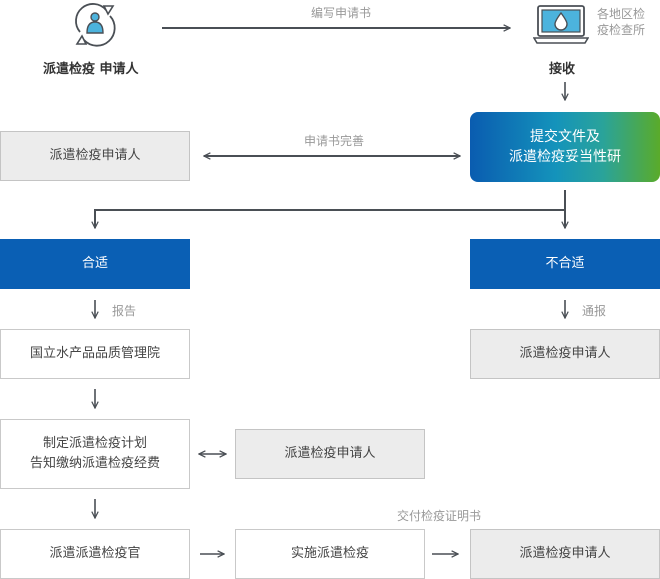 Image resolution: width=660 pixels, height=579 pixels. I want to click on dispatch-officer-box: 派遣派遣检疫官, so click(95, 554).